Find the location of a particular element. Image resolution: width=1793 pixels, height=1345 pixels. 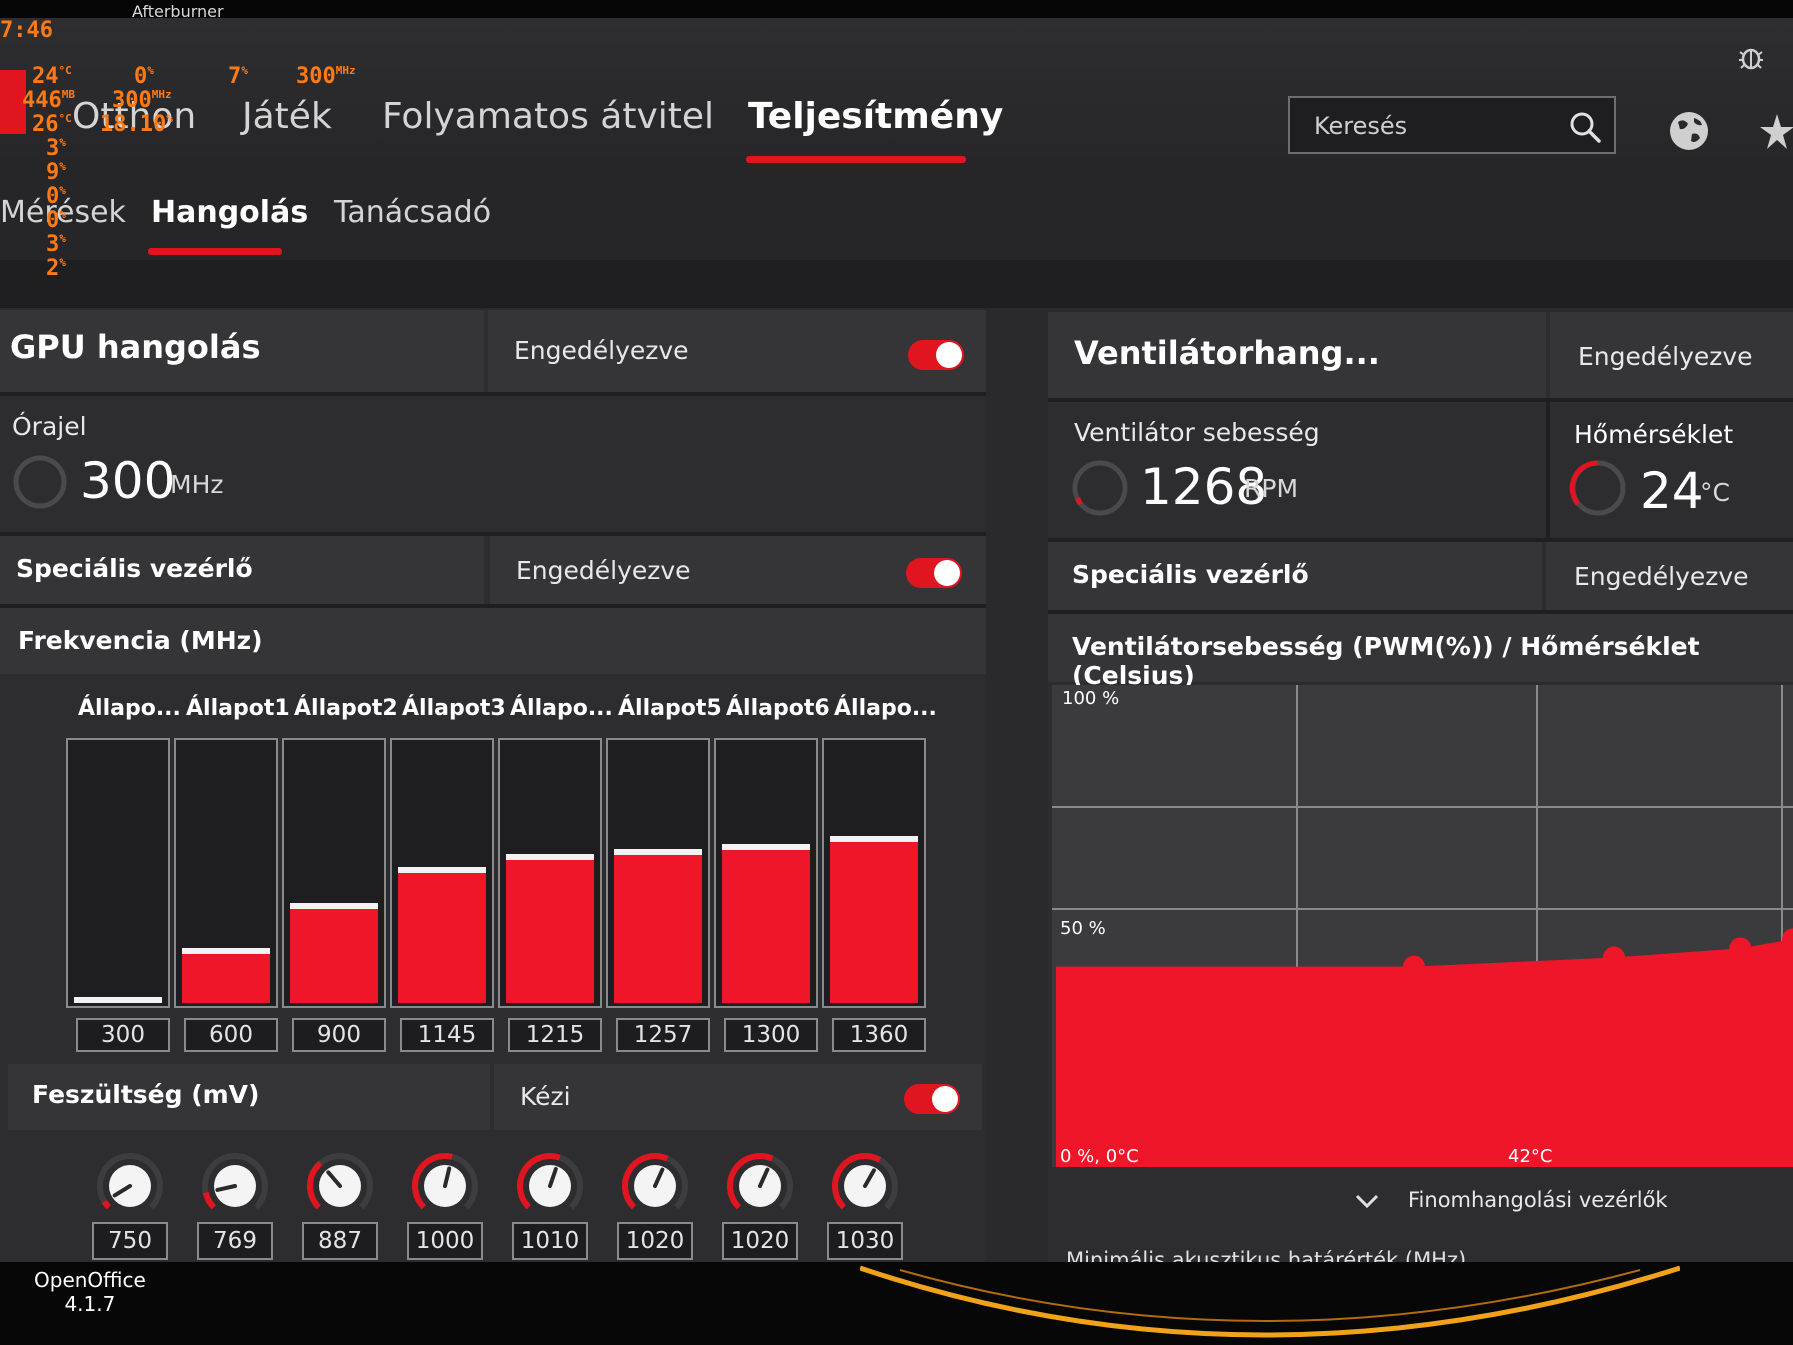

voltage-mode: Kézi is located at coordinates (545, 1096).